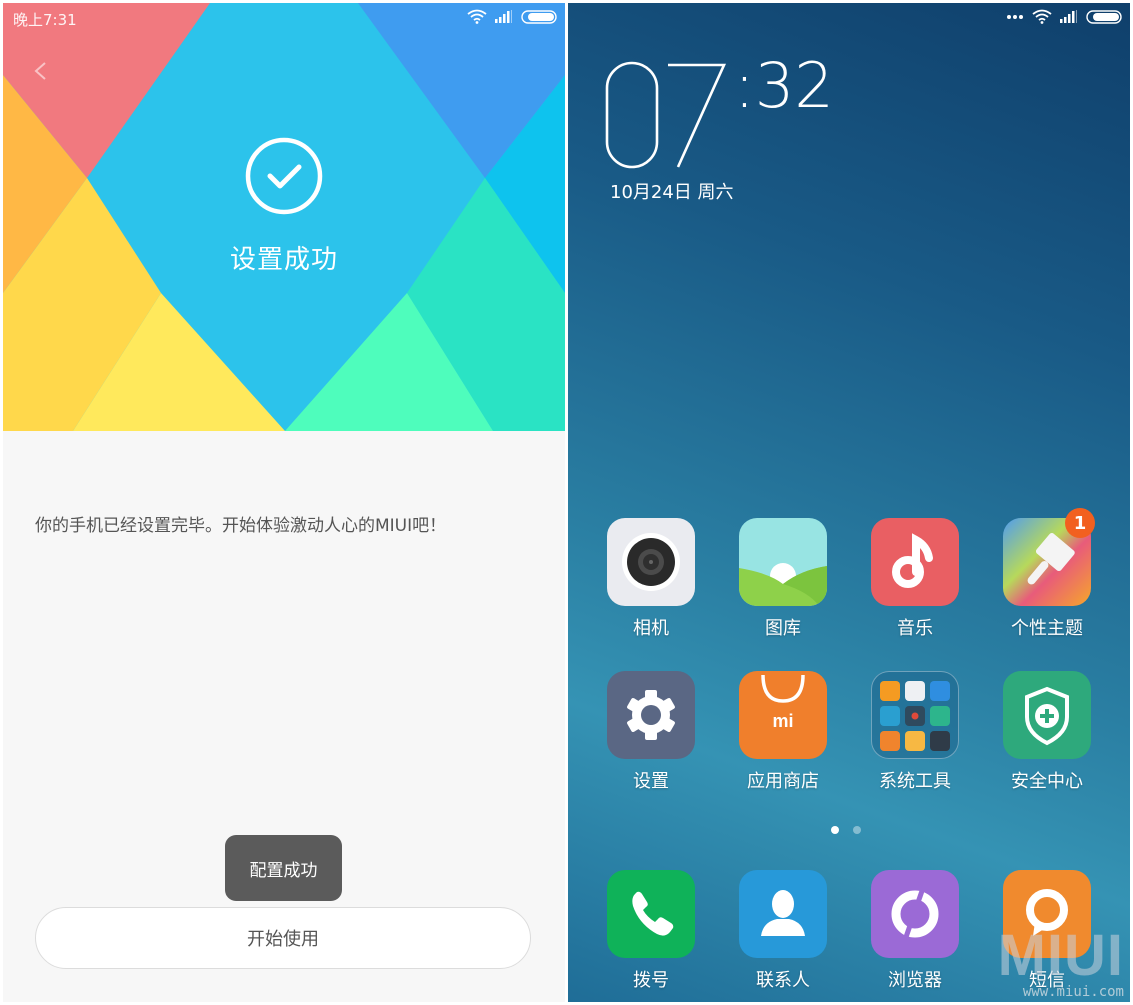  What do you see at coordinates (283, 260) in the screenshot?
I see `setup-success-title: 设置成功` at bounding box center [283, 260].